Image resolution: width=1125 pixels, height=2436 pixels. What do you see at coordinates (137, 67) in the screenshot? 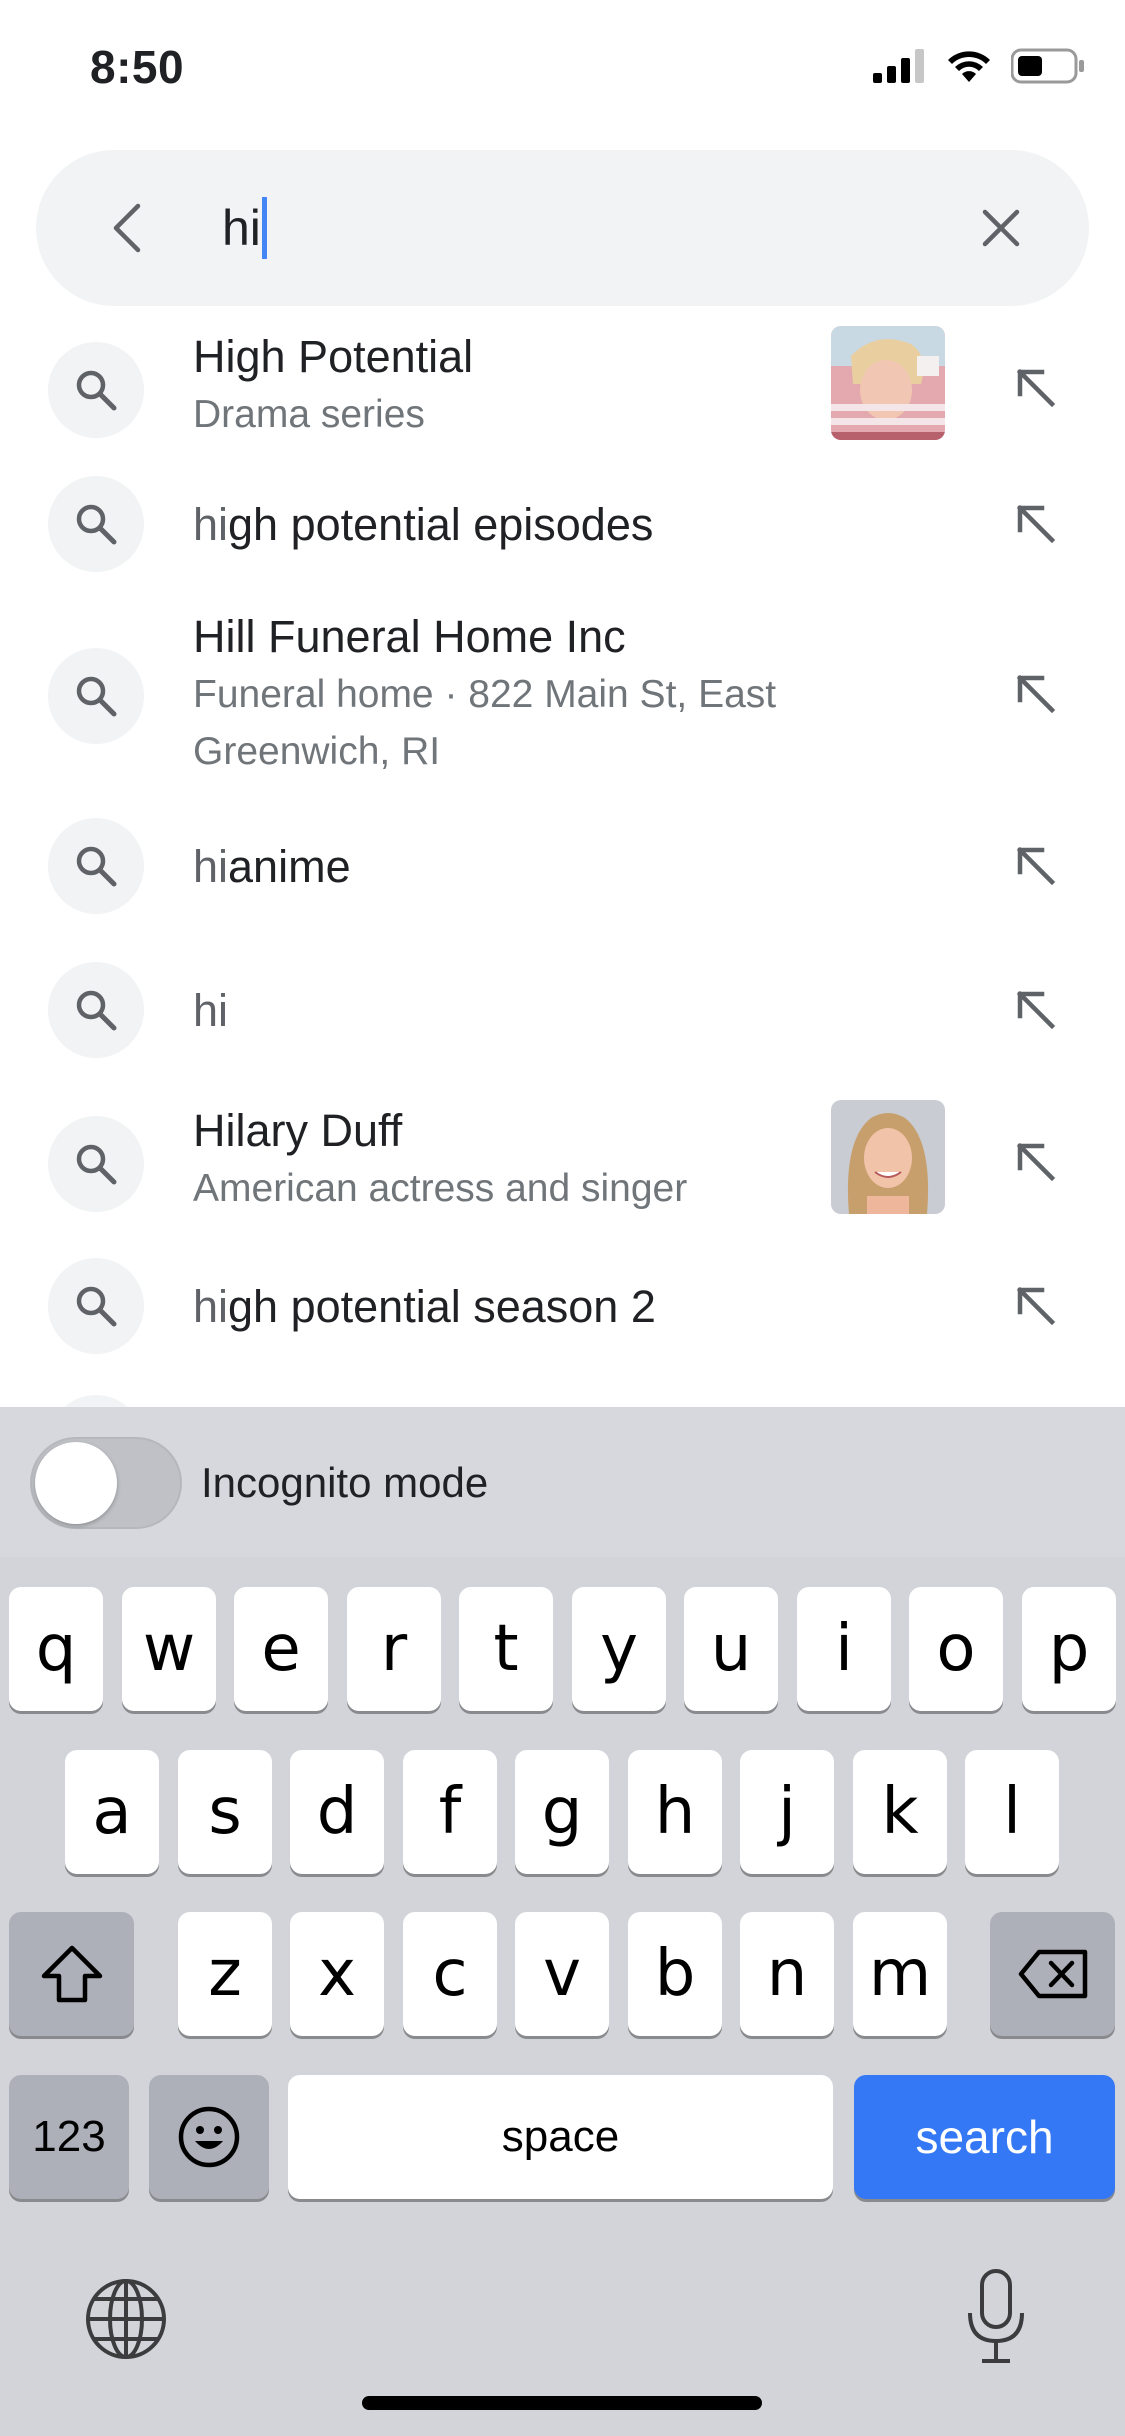
I see `status-time: 8:50` at bounding box center [137, 67].